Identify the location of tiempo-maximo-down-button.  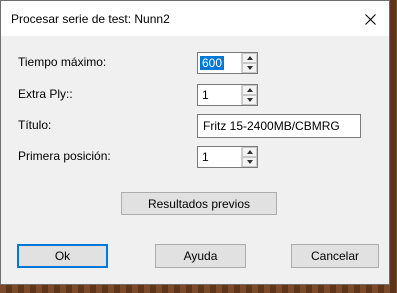
(249, 68).